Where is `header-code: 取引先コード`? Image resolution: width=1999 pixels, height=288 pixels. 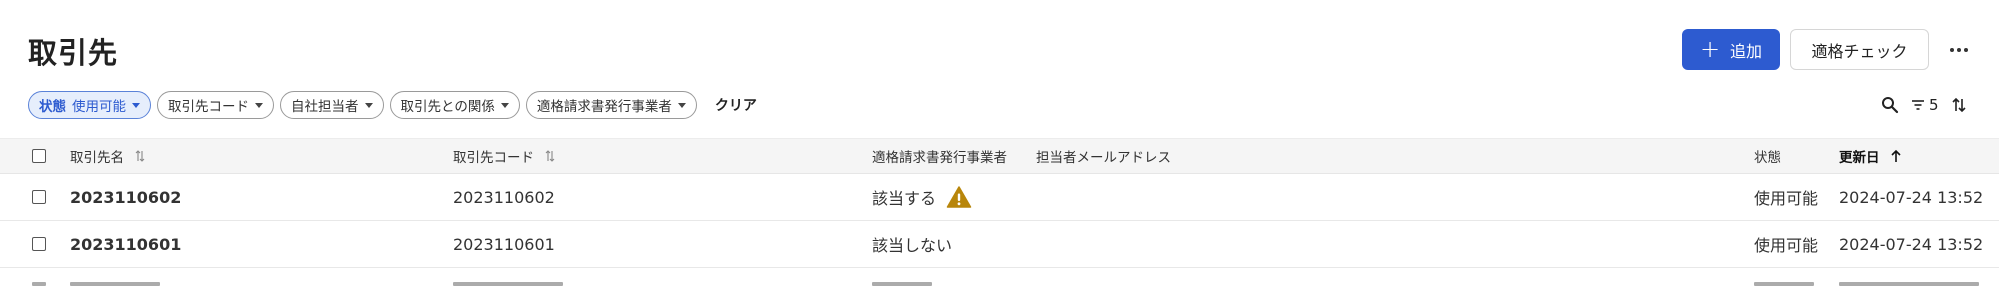
header-code: 取引先コード is located at coordinates (504, 156).